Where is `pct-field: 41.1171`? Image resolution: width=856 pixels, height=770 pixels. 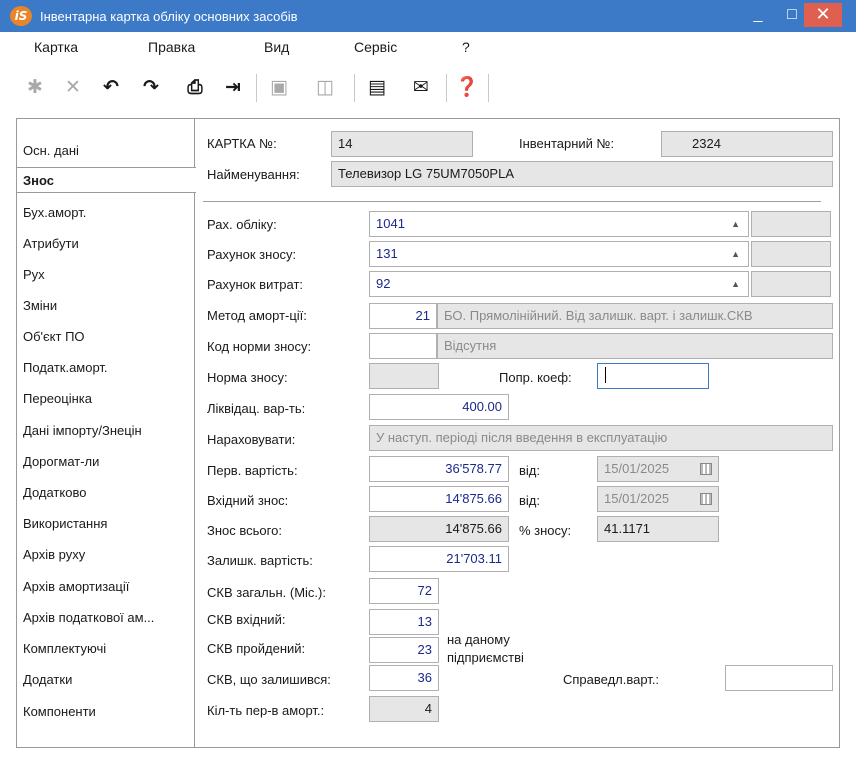
pct-field: 41.1171 is located at coordinates (658, 529).